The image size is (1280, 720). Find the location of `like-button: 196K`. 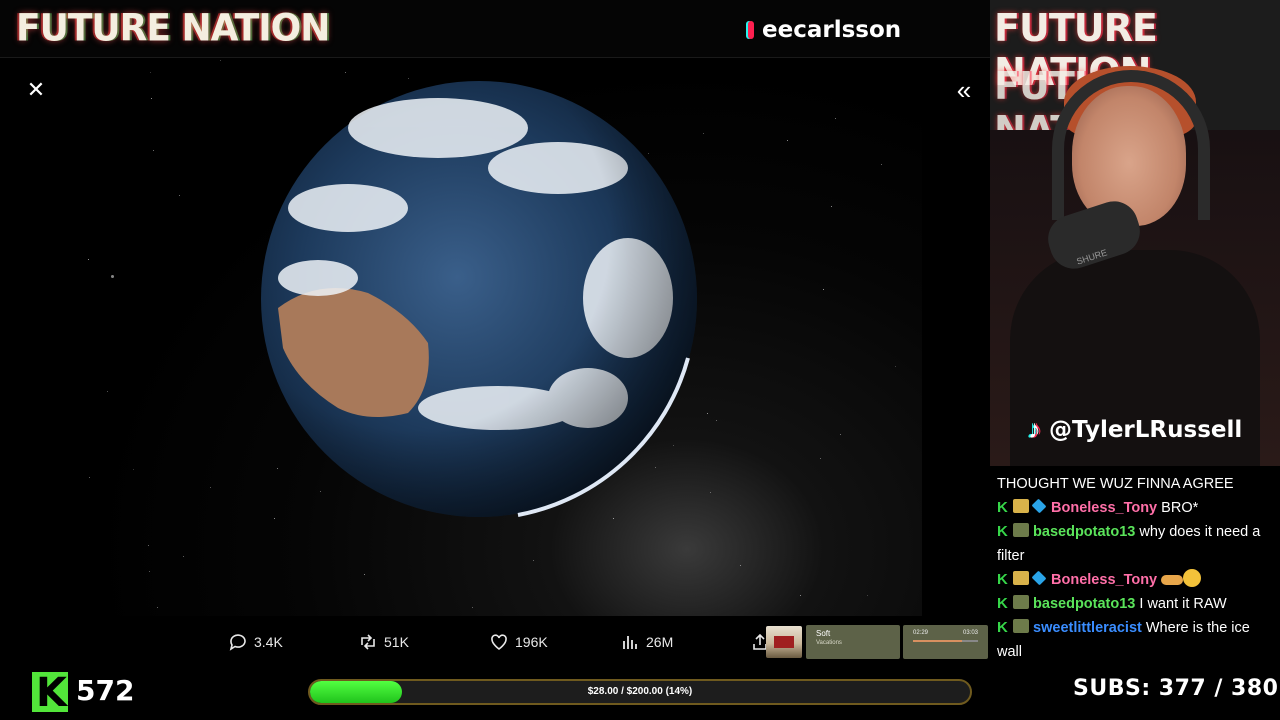

like-button: 196K is located at coordinates (518, 642).